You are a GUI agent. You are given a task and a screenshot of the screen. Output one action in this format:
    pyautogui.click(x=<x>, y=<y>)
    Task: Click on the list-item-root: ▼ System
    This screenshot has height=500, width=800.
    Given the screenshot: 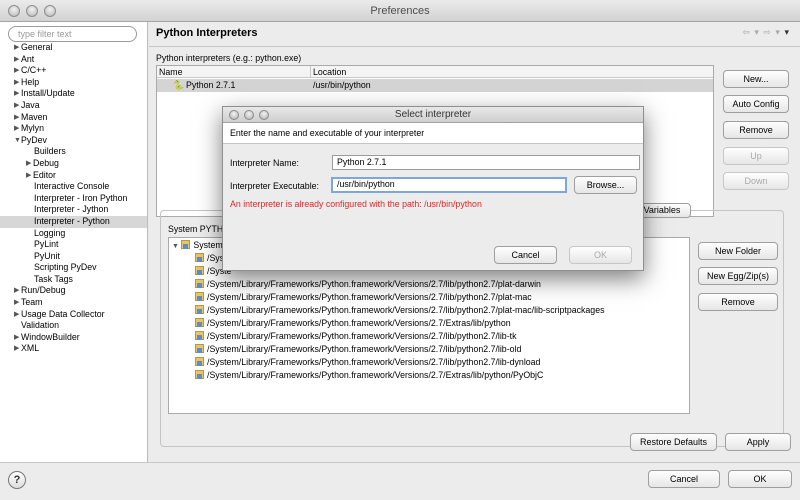 What is the action you would take?
    pyautogui.click(x=197, y=245)
    